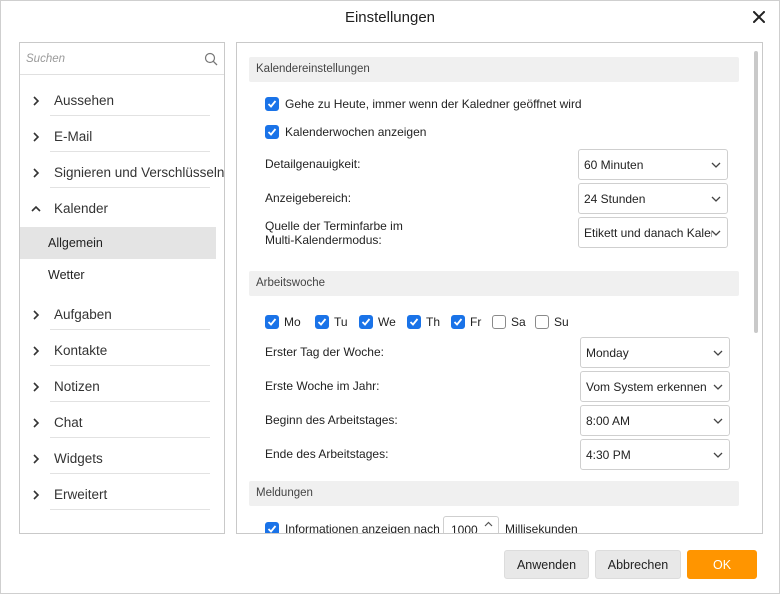 Image resolution: width=780 pixels, height=594 pixels. I want to click on color-source-select: Etikett und danach Kalender, so click(653, 232).